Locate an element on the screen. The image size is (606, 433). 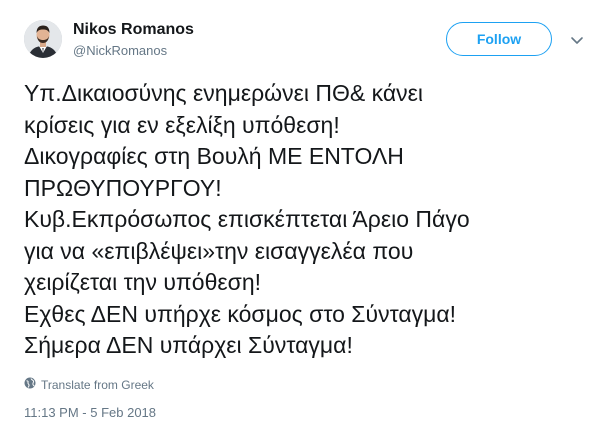
translate-label: Translate from Greek is located at coordinates (97, 385).